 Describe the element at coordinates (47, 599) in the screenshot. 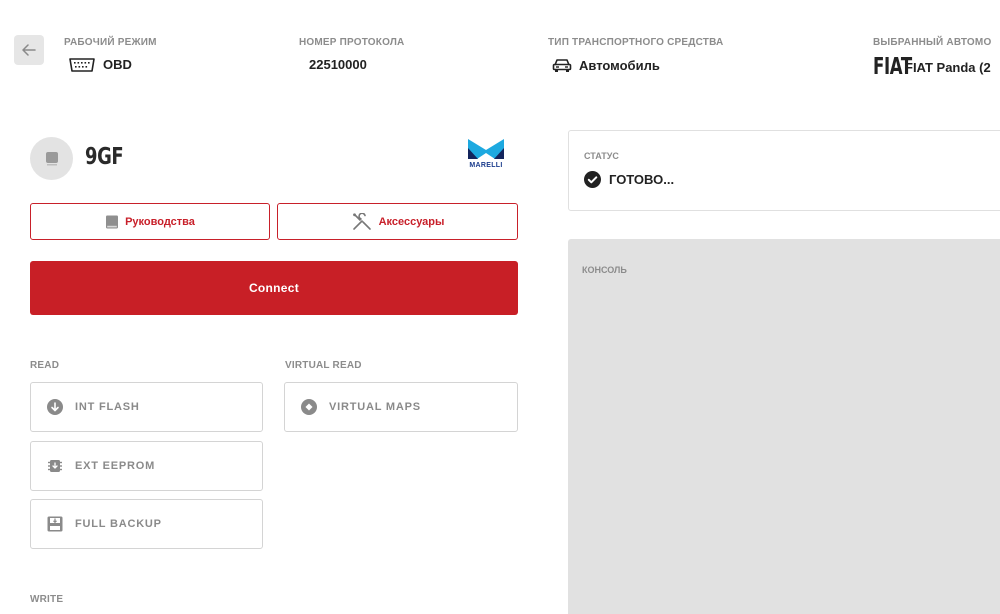

I see `write-section-label: WRITE` at that location.